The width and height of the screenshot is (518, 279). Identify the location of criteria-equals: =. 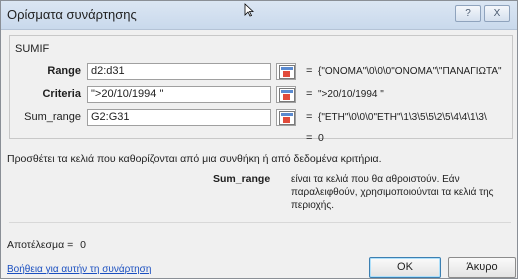
(309, 94).